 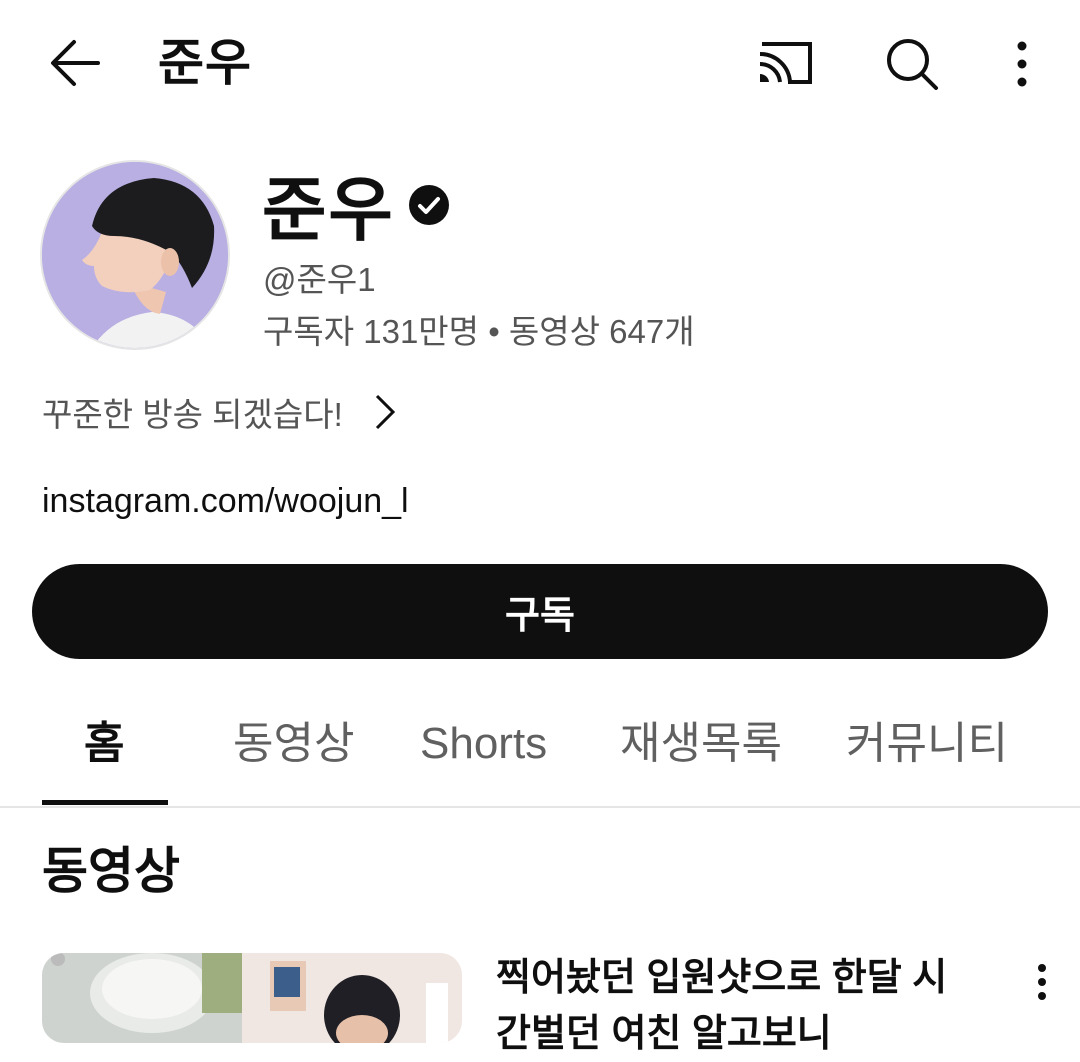 I want to click on cast-icon, so click(x=785, y=63).